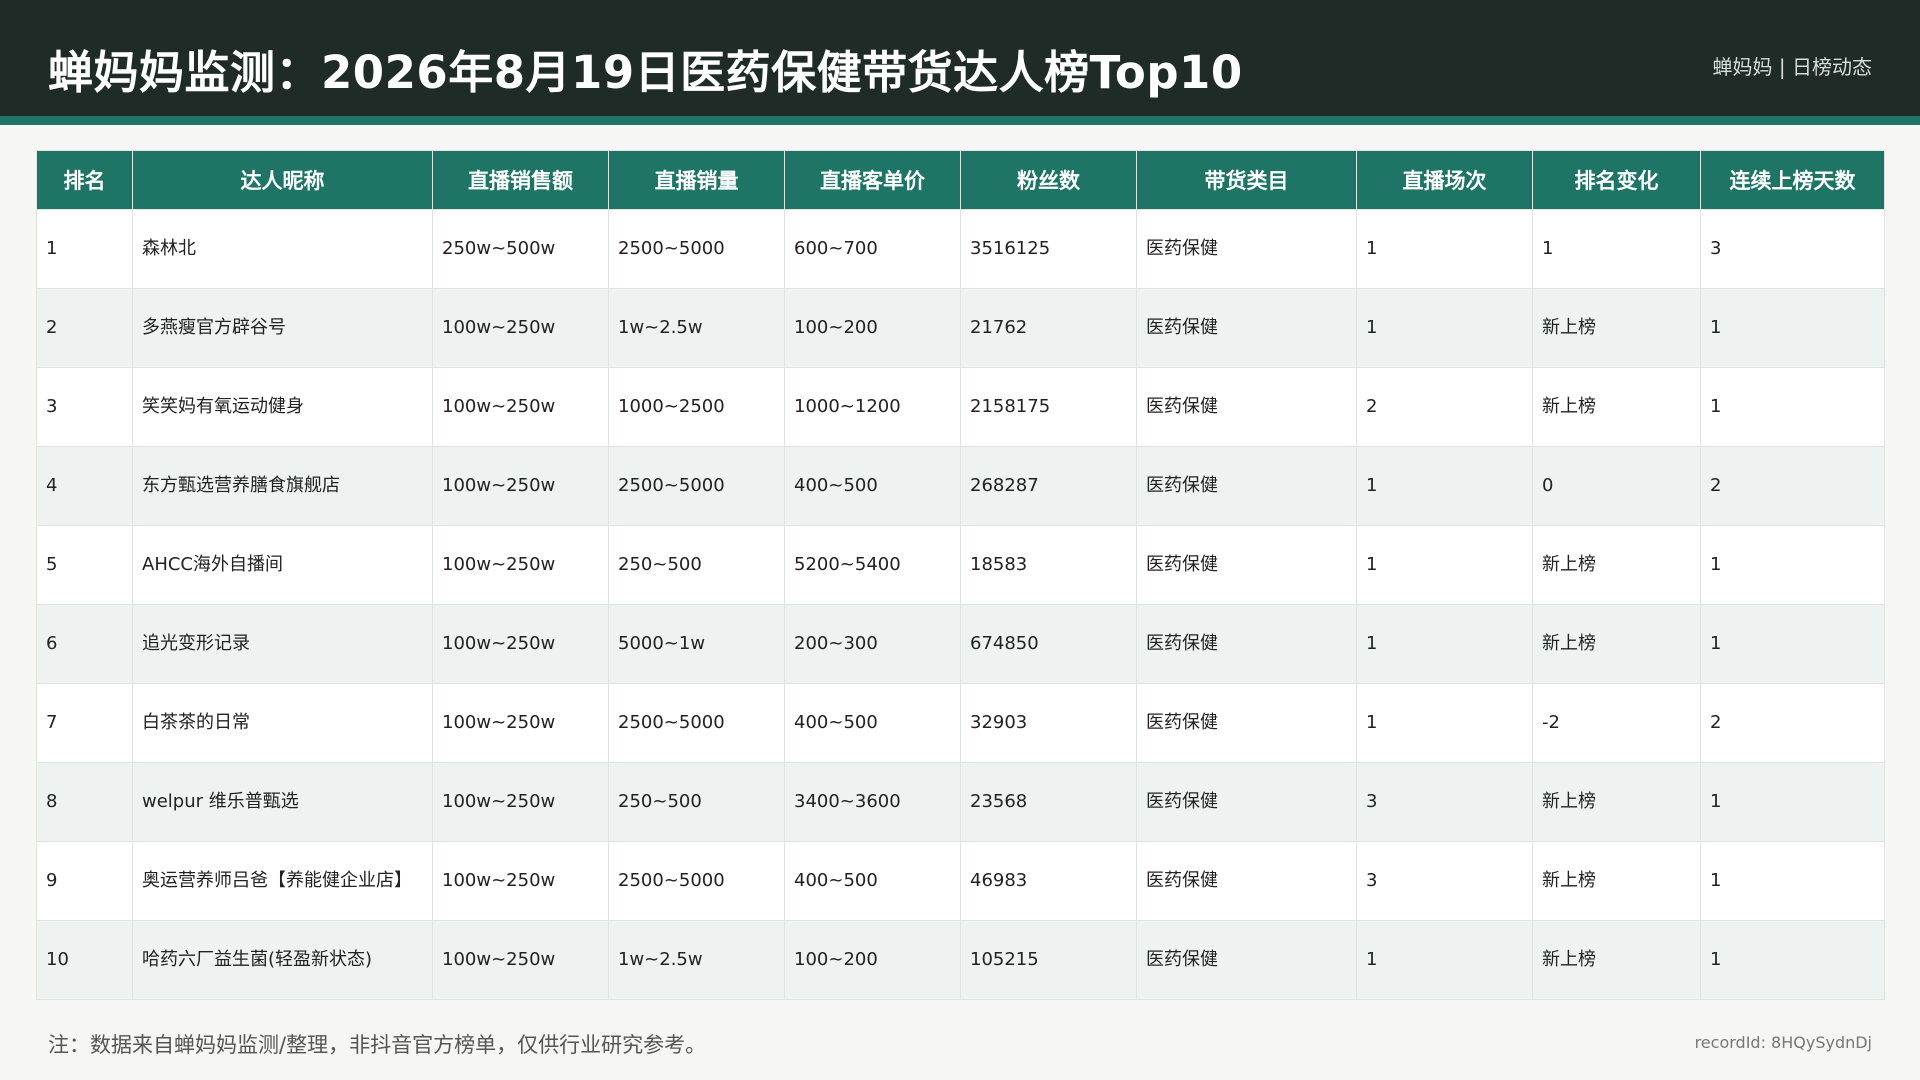 This screenshot has width=1920, height=1080. What do you see at coordinates (872, 565) in the screenshot?
I see `cell-unit-price: 5200~5400` at bounding box center [872, 565].